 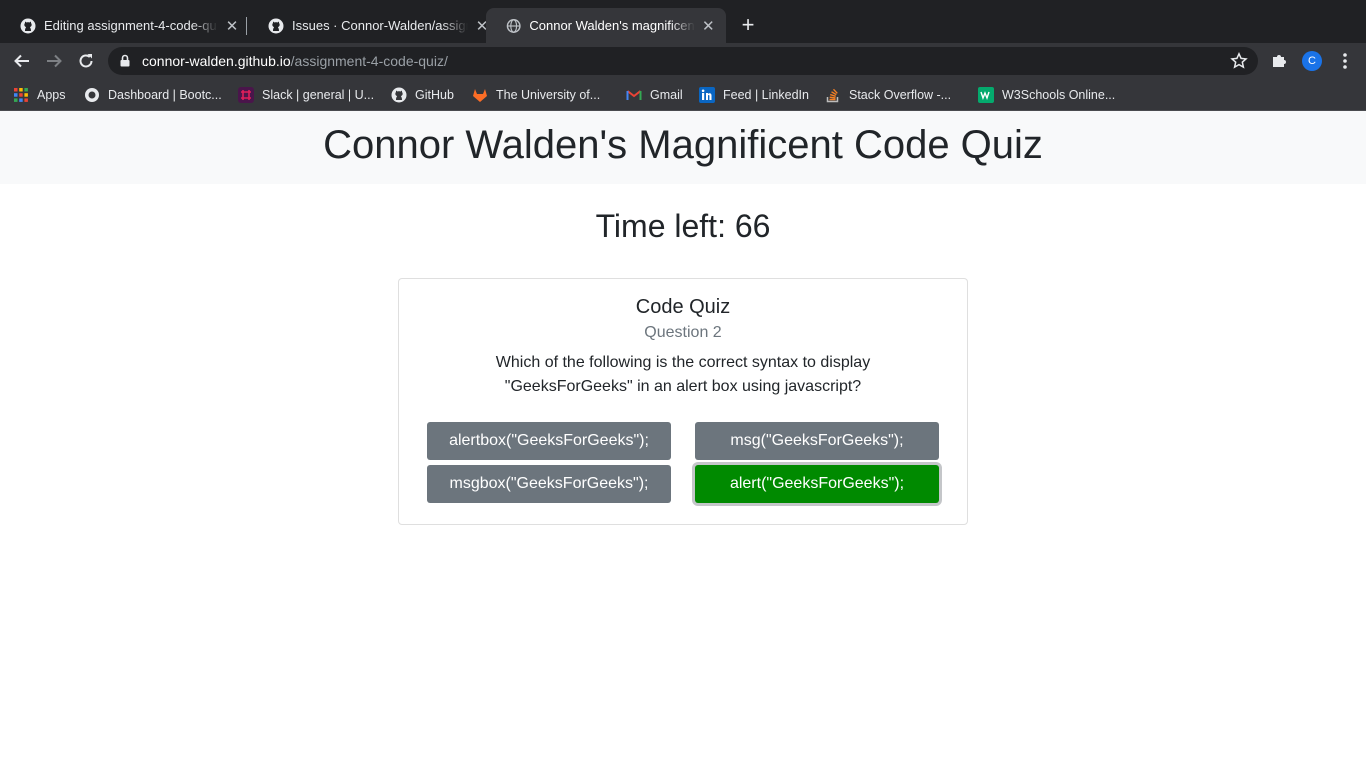 I want to click on stackoverflow-icon, so click(x=832, y=95).